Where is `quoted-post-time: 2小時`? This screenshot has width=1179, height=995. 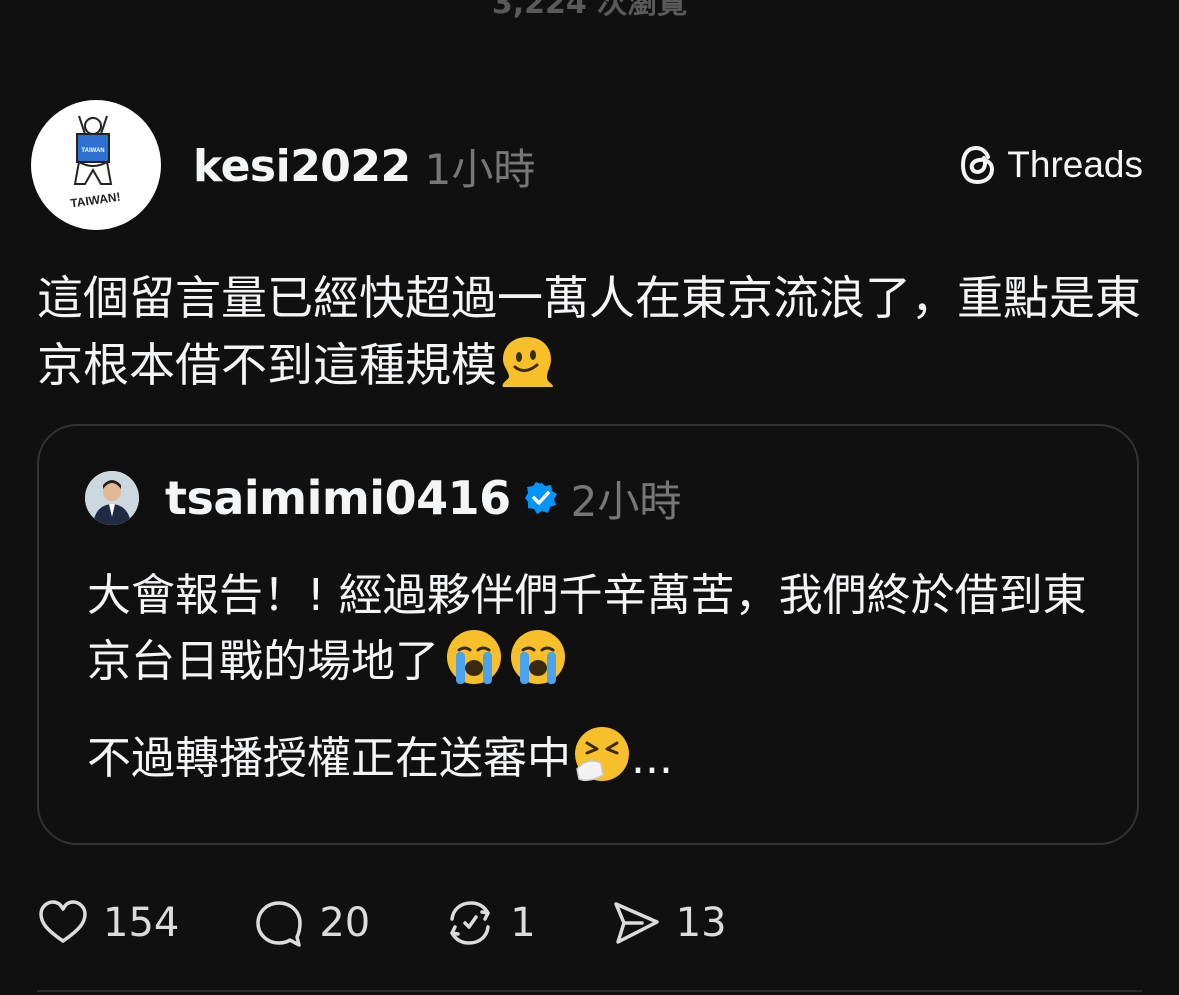 quoted-post-time: 2小時 is located at coordinates (626, 501).